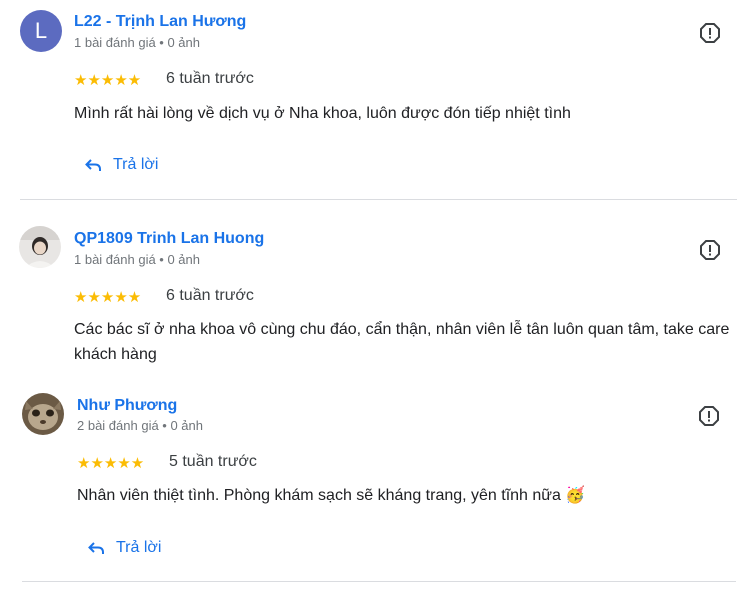 Image resolution: width=755 pixels, height=607 pixels. I want to click on avatar: L, so click(41, 31).